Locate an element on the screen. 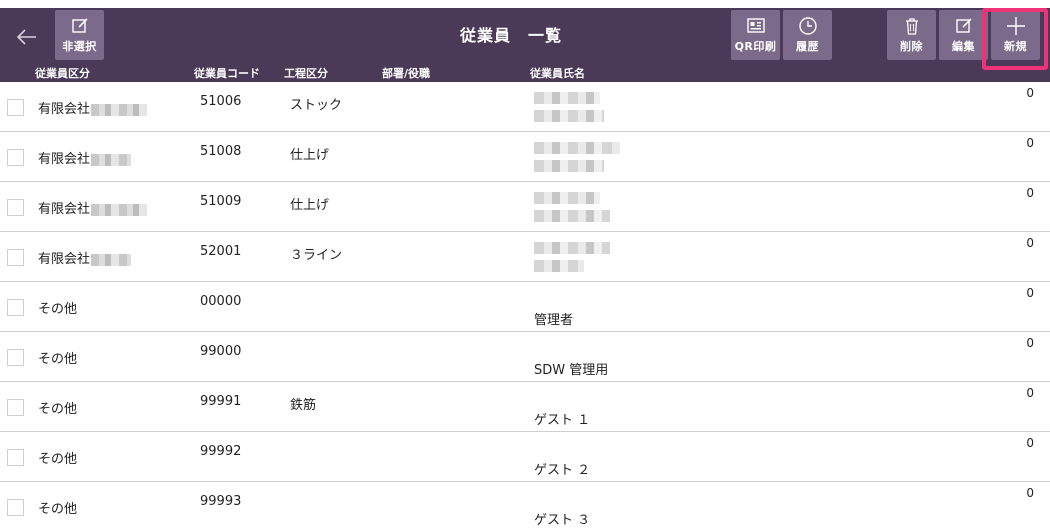  qr-print-button: QR印刷 is located at coordinates (755, 35).